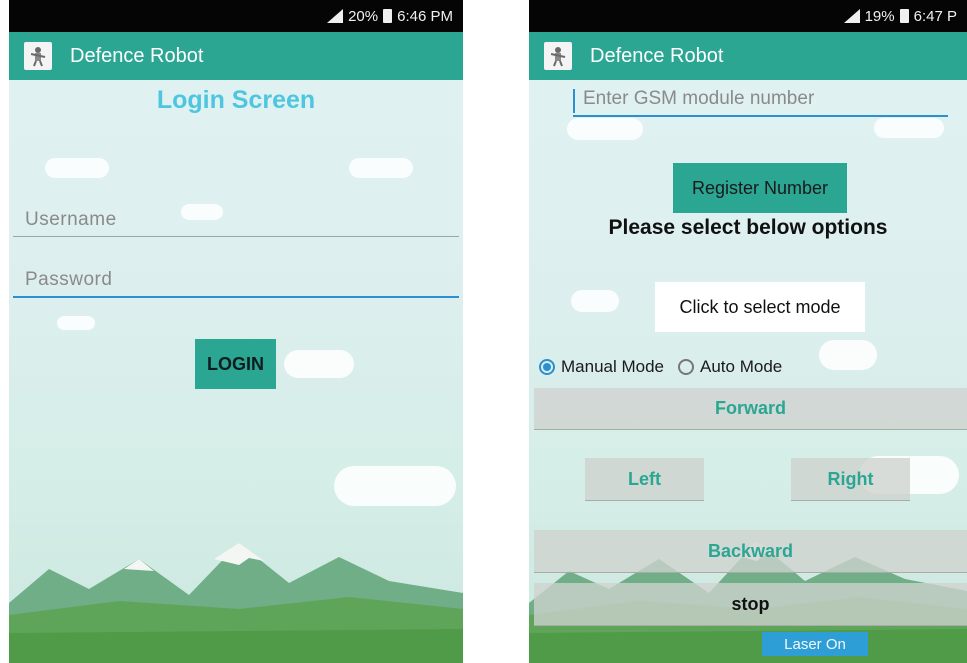 The width and height of the screenshot is (967, 663). What do you see at coordinates (750, 604) in the screenshot?
I see `stop-button: stop` at bounding box center [750, 604].